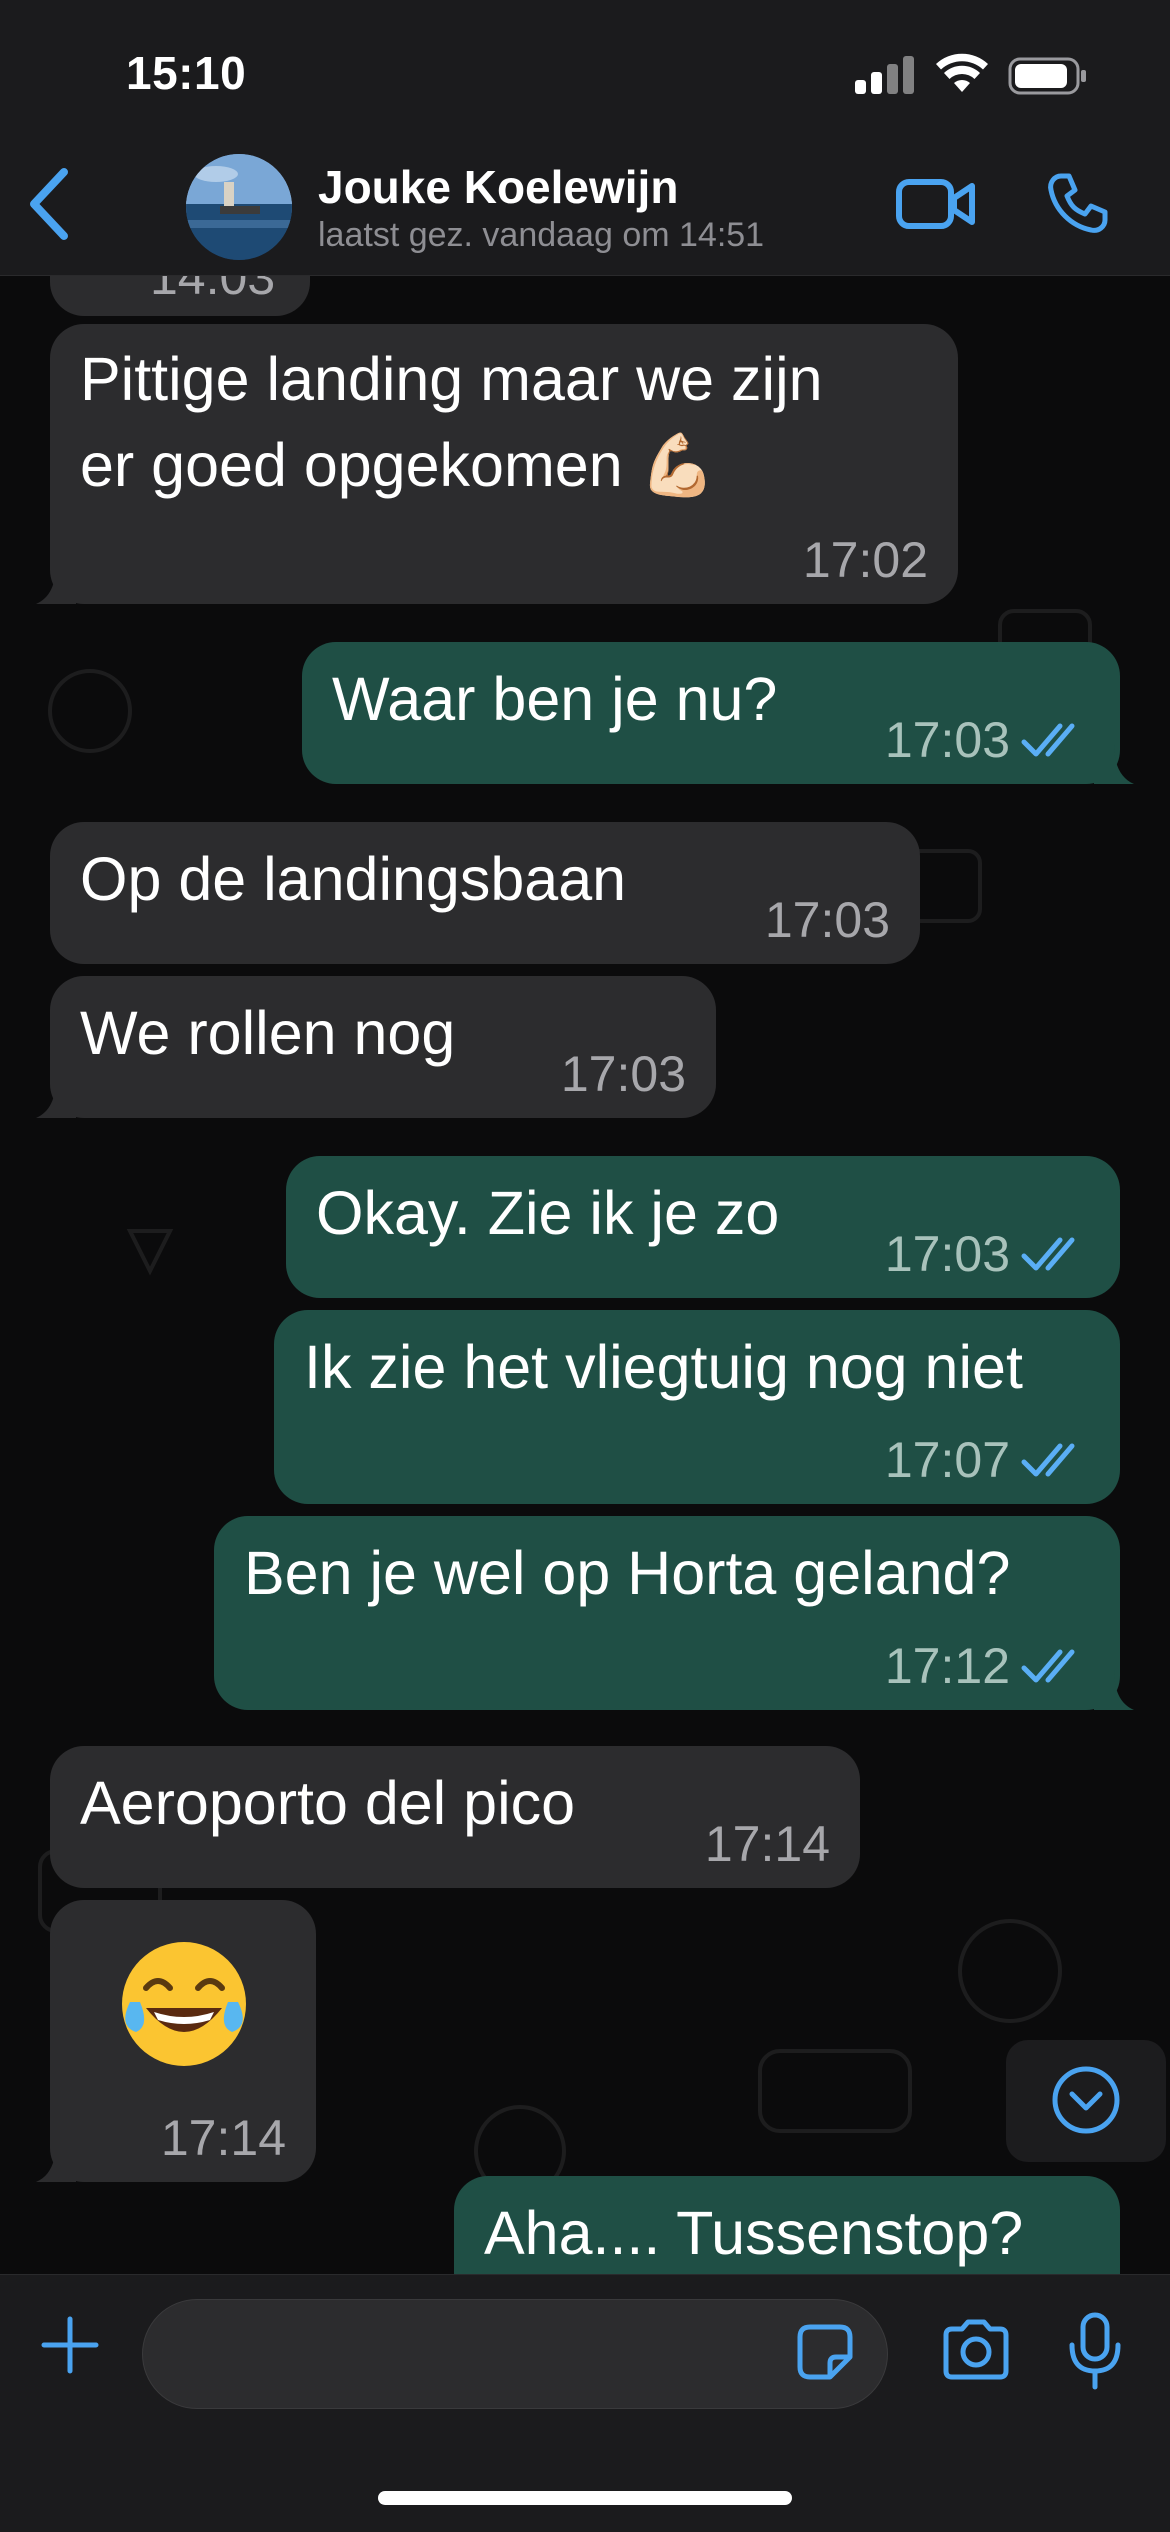 Image resolution: width=1170 pixels, height=2532 pixels. What do you see at coordinates (885, 75) in the screenshot?
I see `cellular-signal-icon` at bounding box center [885, 75].